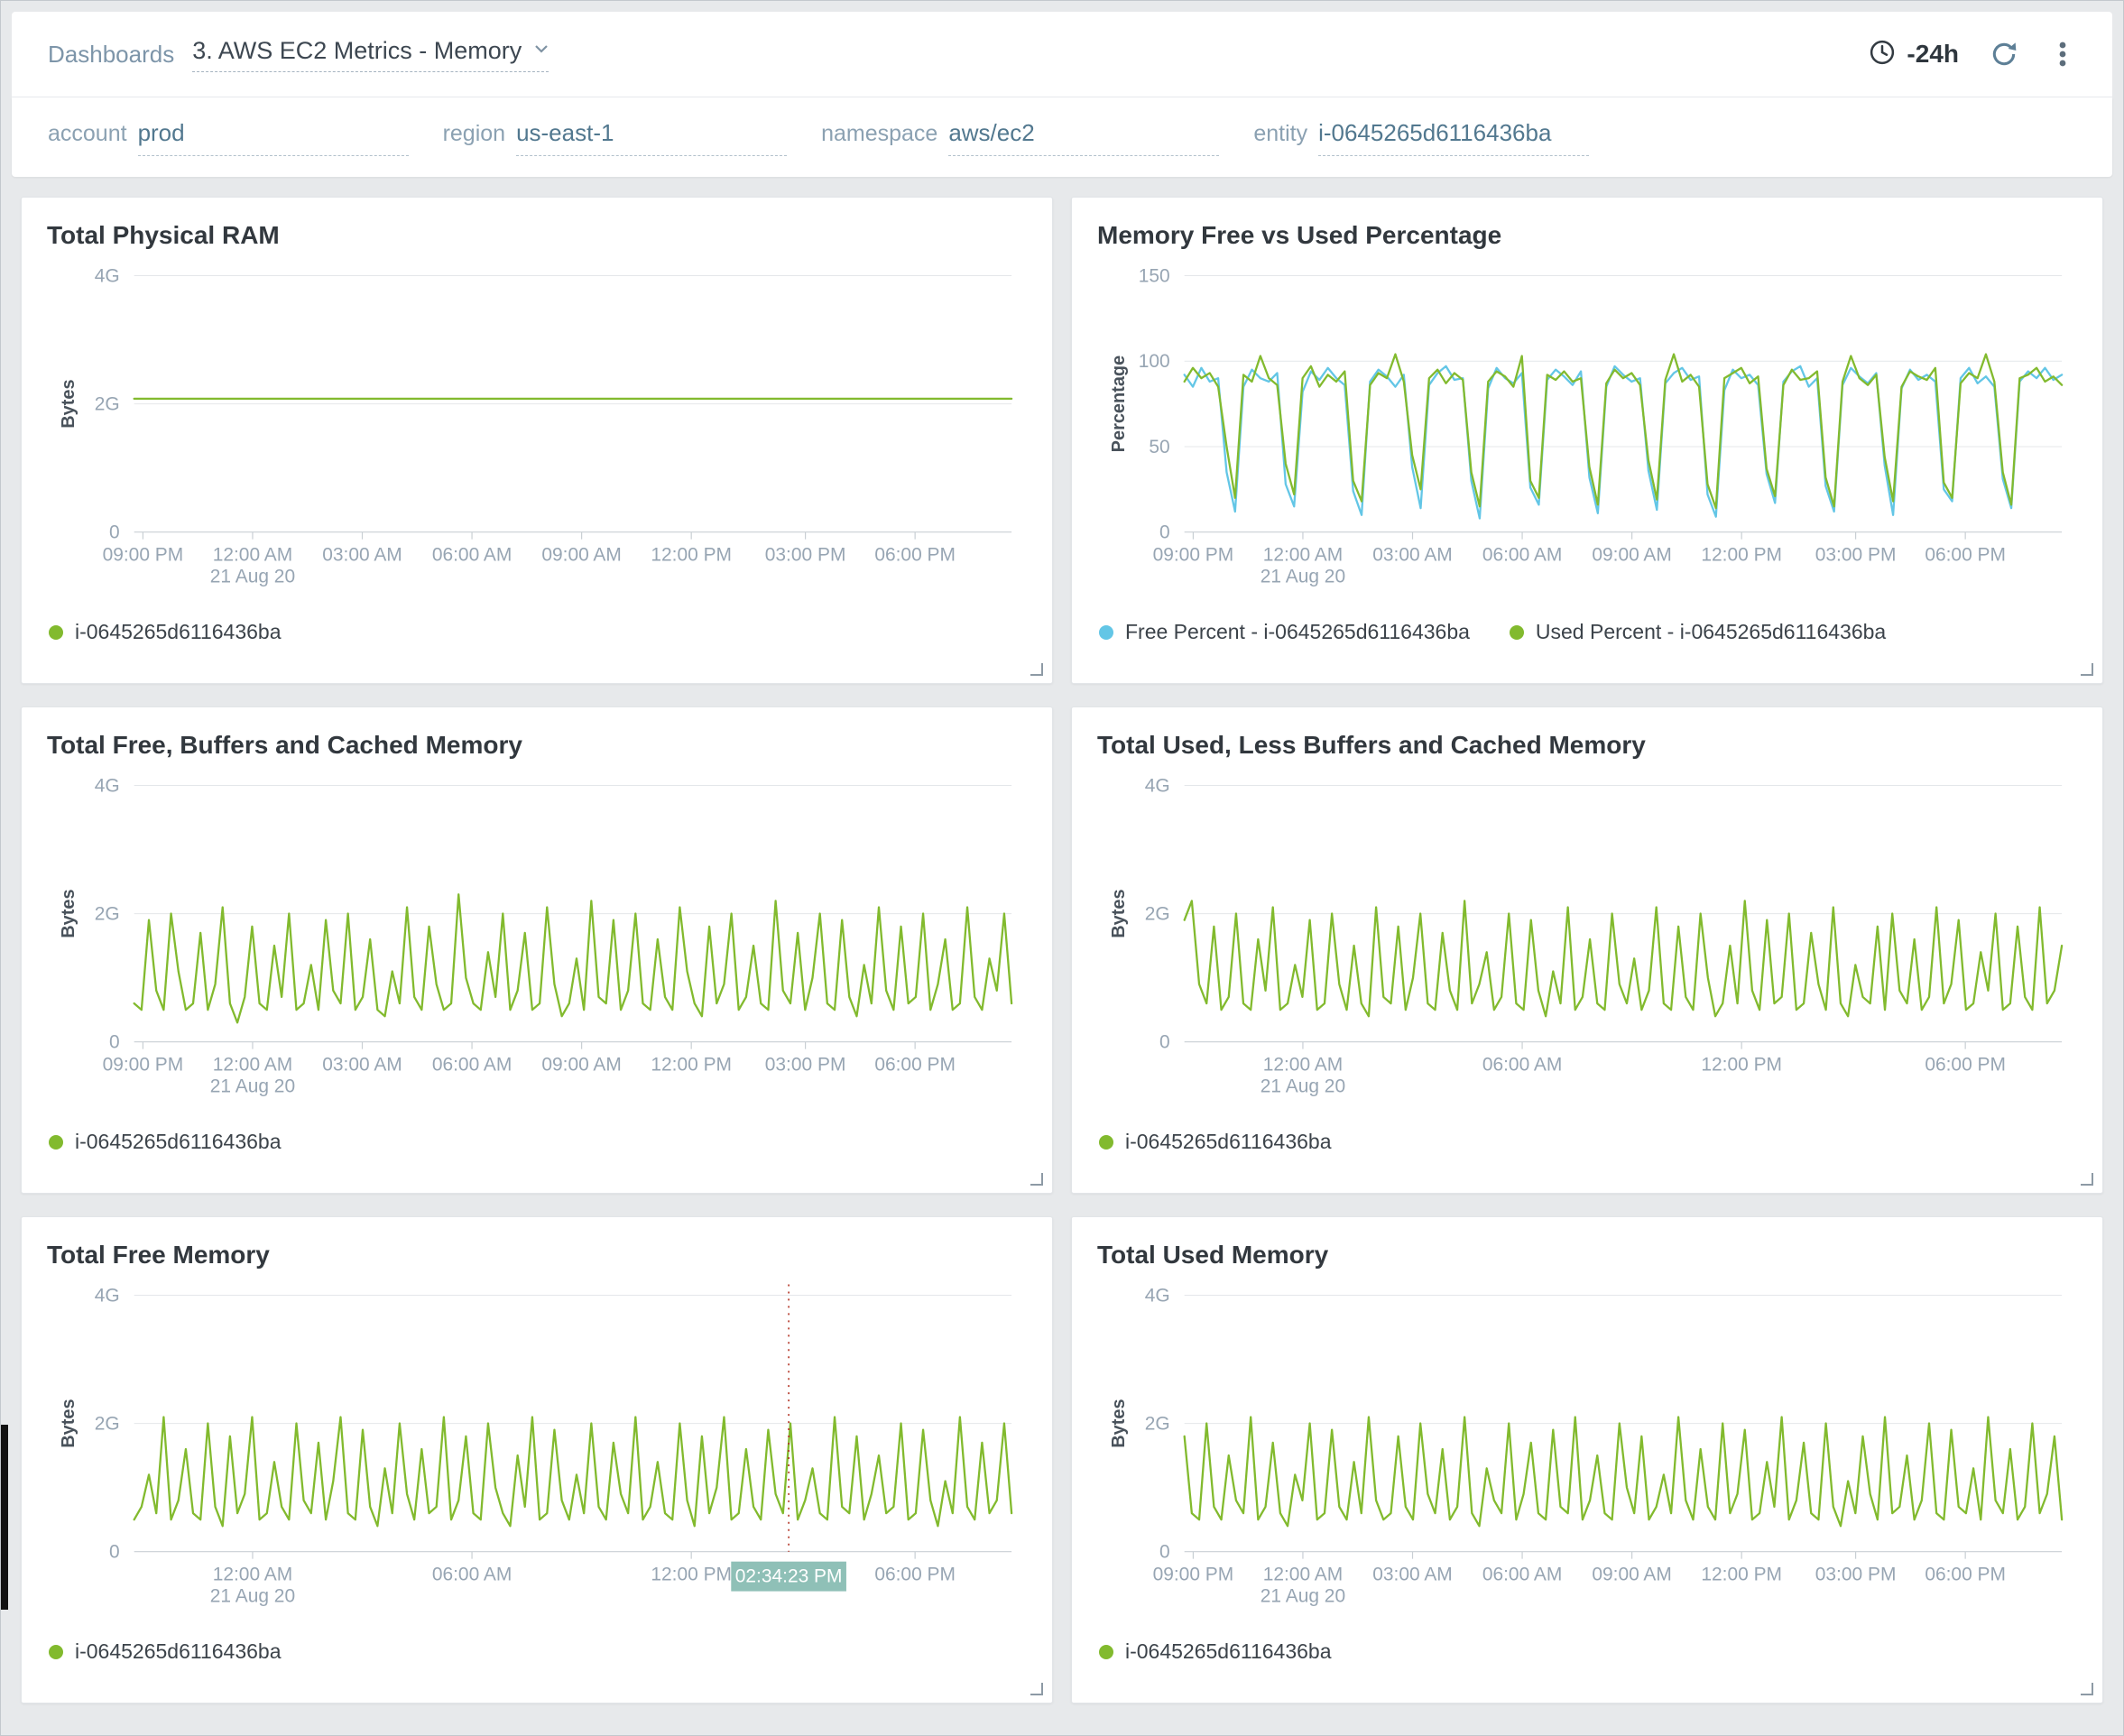 The image size is (2124, 1736). I want to click on refresh-button, so click(2004, 55).